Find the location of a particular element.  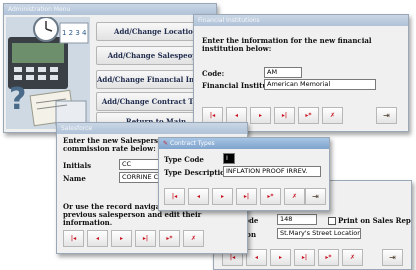

print-on-sales-report-label: Print on Sales Report is located at coordinates (374, 220).